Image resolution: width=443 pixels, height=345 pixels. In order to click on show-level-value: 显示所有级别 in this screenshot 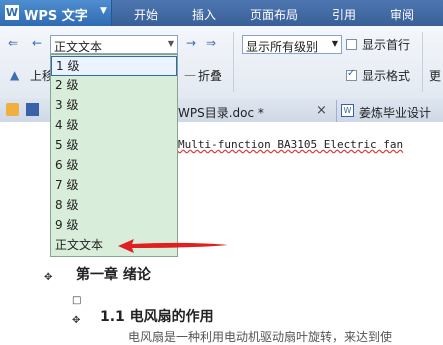, I will do `click(282, 47)`.